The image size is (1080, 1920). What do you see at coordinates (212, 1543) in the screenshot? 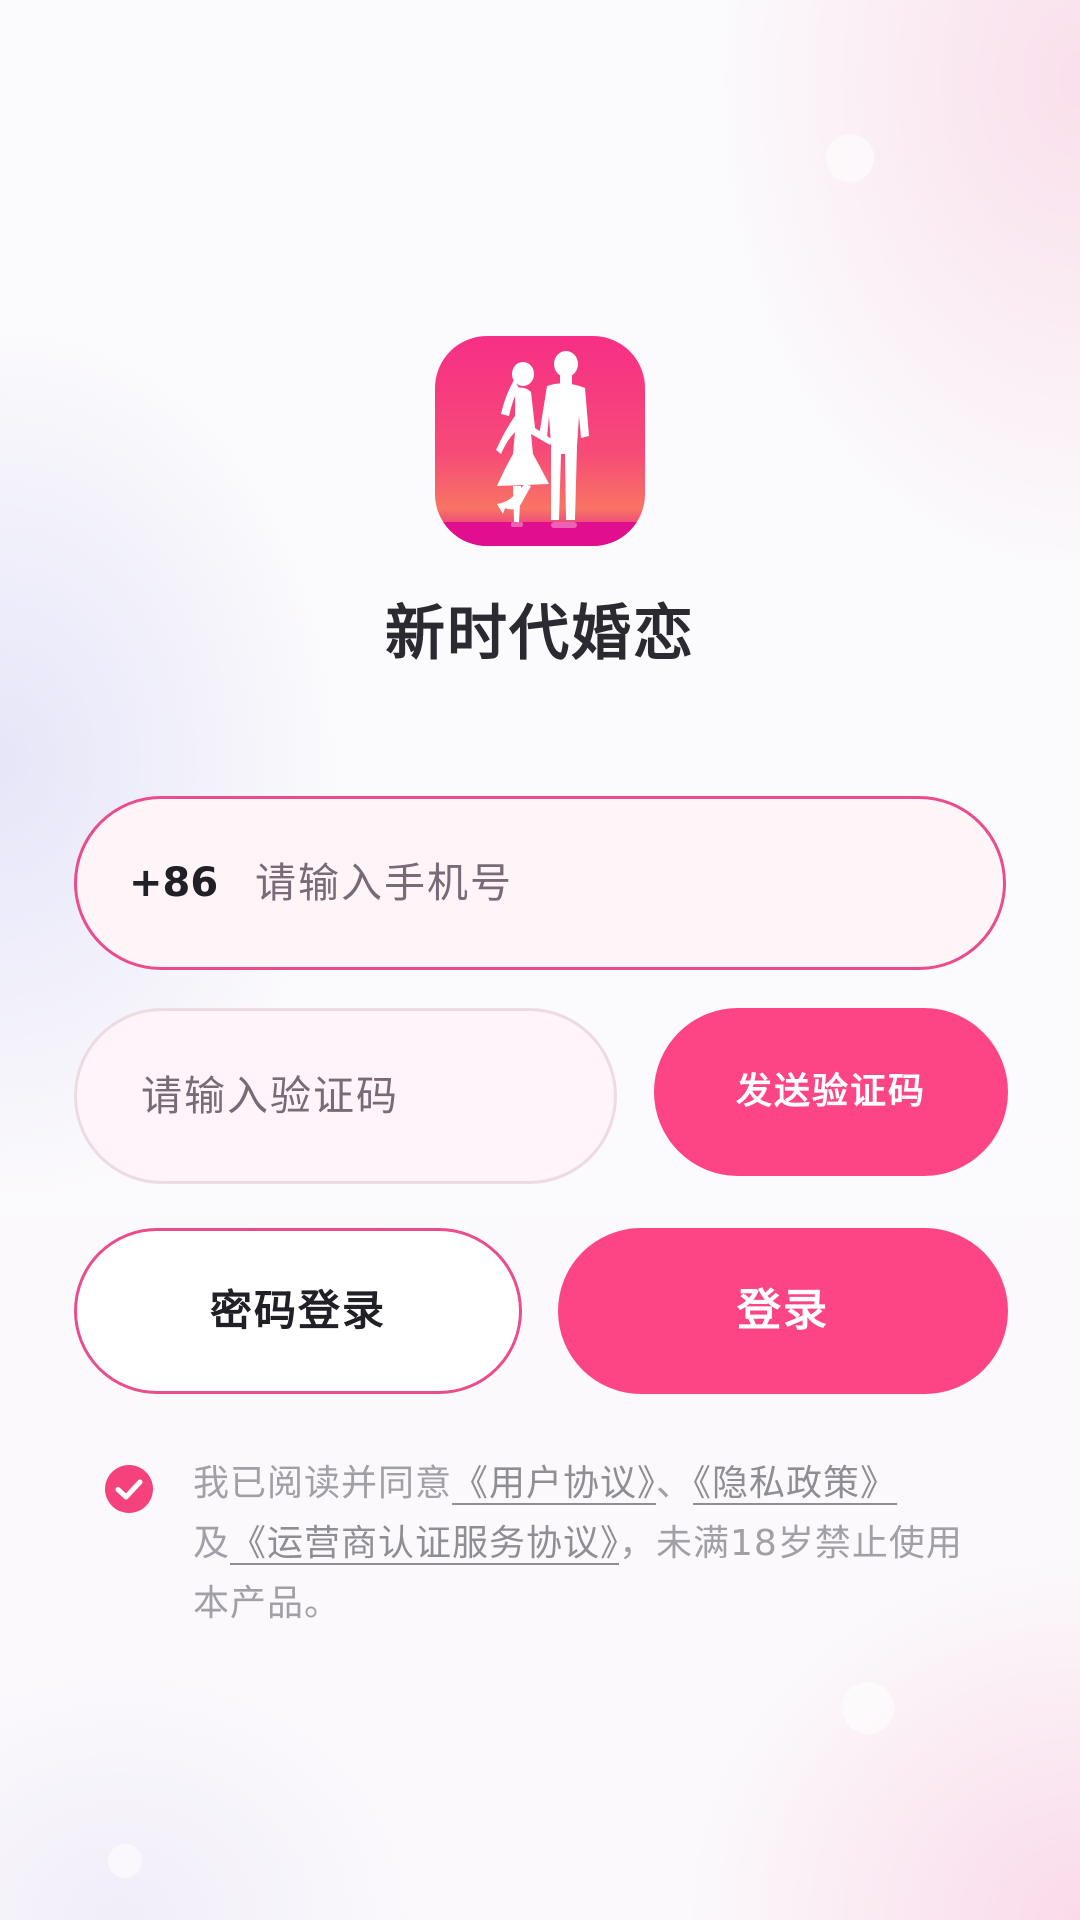
I see `agreement-conjunction: 及` at bounding box center [212, 1543].